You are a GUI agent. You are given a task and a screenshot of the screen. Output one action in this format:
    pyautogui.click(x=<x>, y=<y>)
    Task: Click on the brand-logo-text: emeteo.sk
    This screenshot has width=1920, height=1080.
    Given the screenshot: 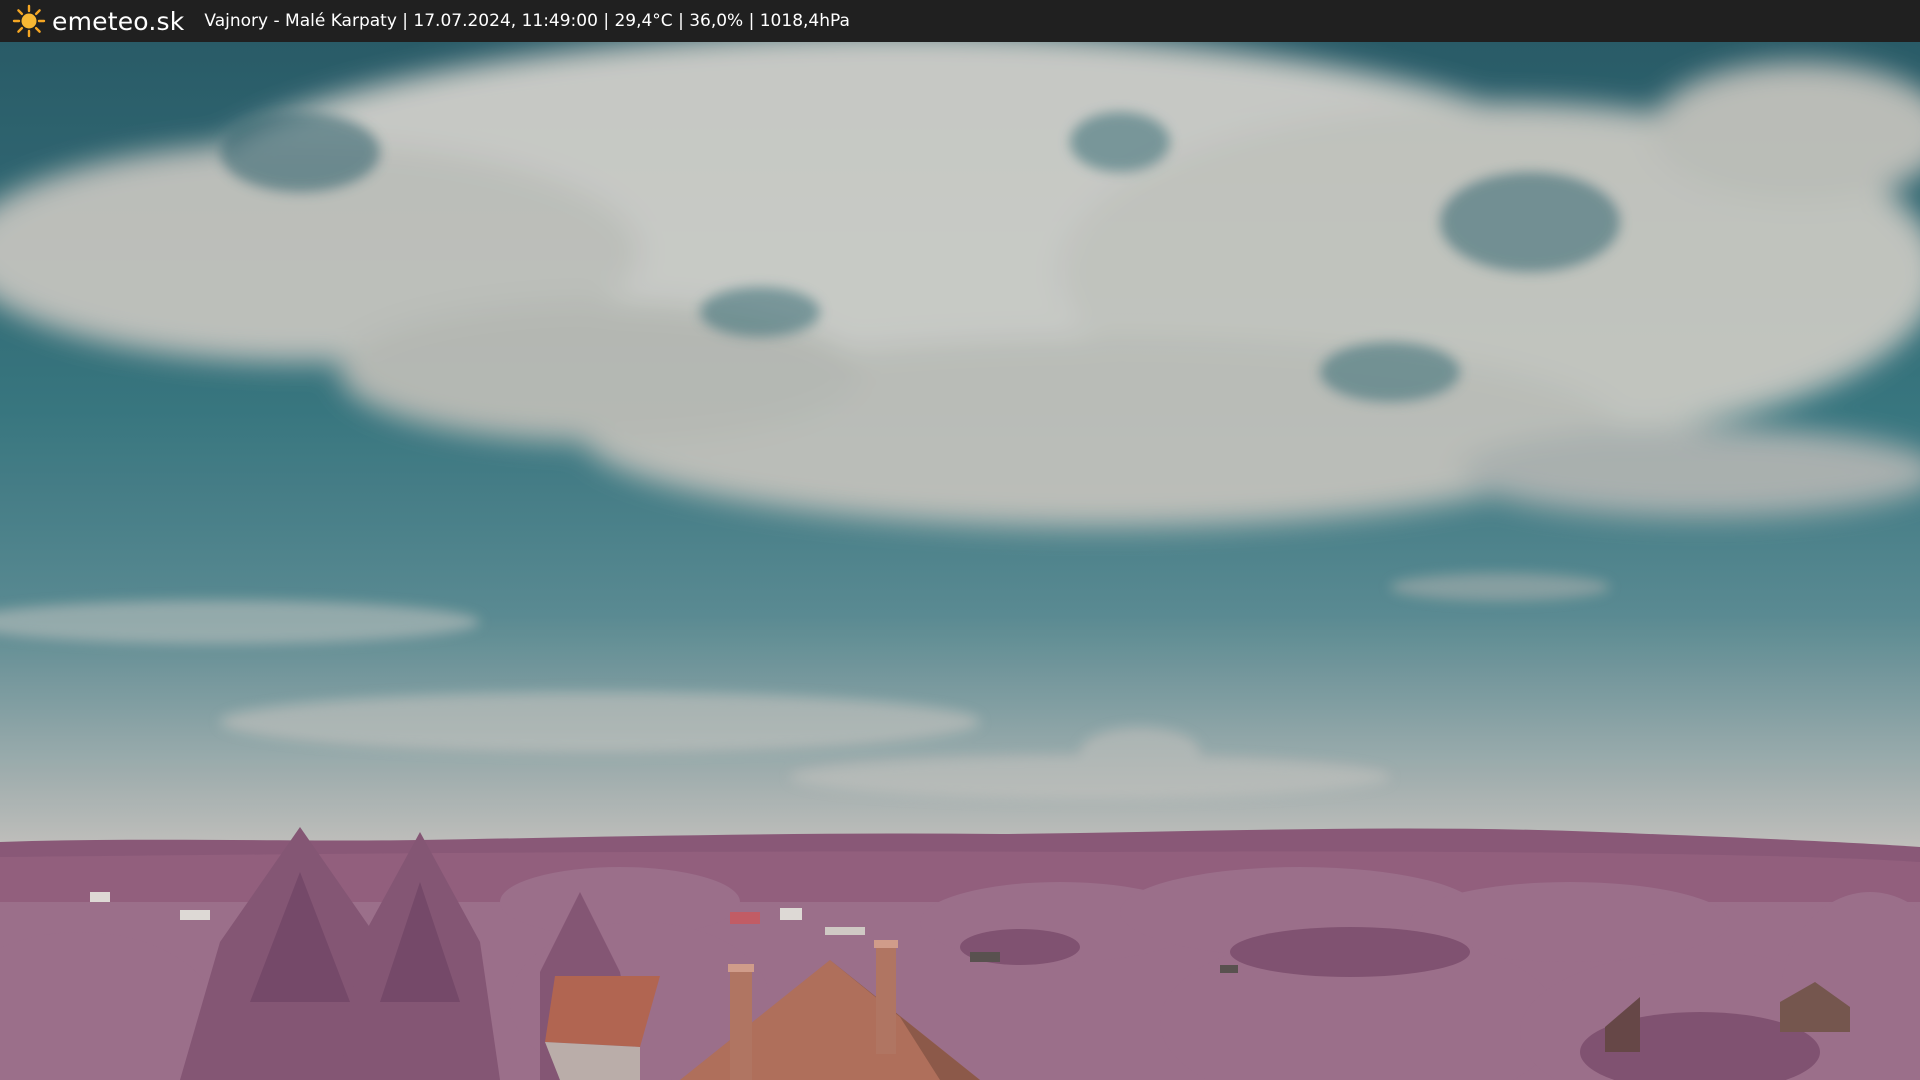 What is the action you would take?
    pyautogui.click(x=118, y=21)
    